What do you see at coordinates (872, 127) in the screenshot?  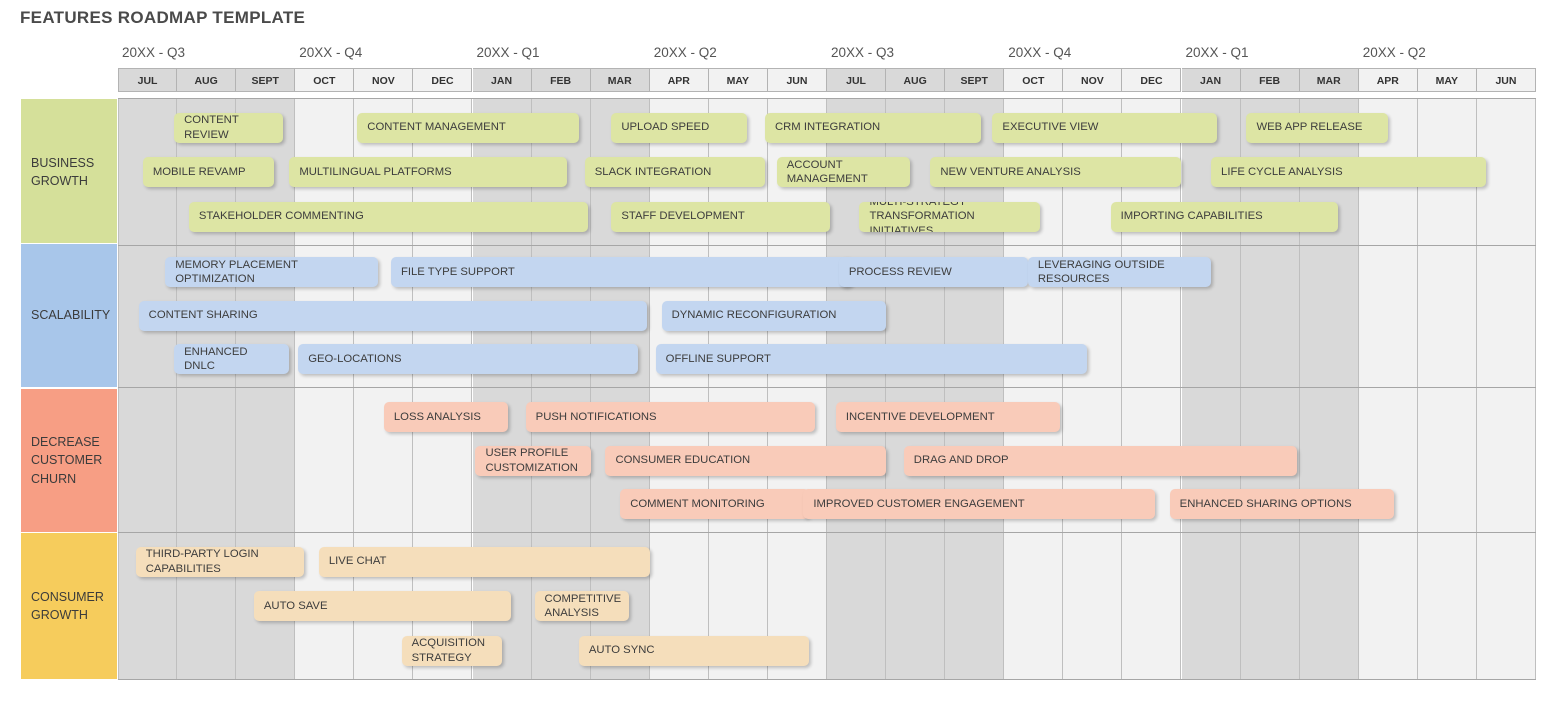 I see `task-bar: CRM INTEGRATION` at bounding box center [872, 127].